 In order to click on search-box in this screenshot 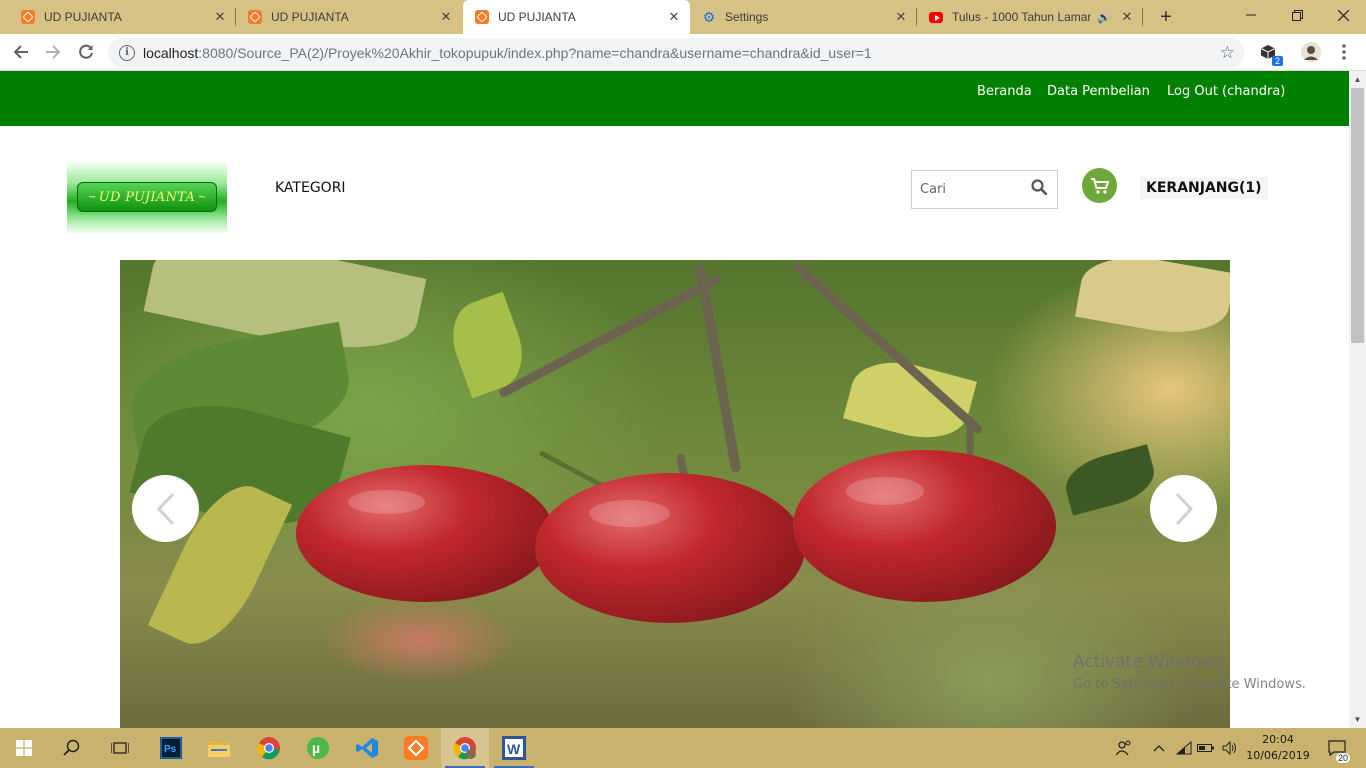, I will do `click(984, 189)`.